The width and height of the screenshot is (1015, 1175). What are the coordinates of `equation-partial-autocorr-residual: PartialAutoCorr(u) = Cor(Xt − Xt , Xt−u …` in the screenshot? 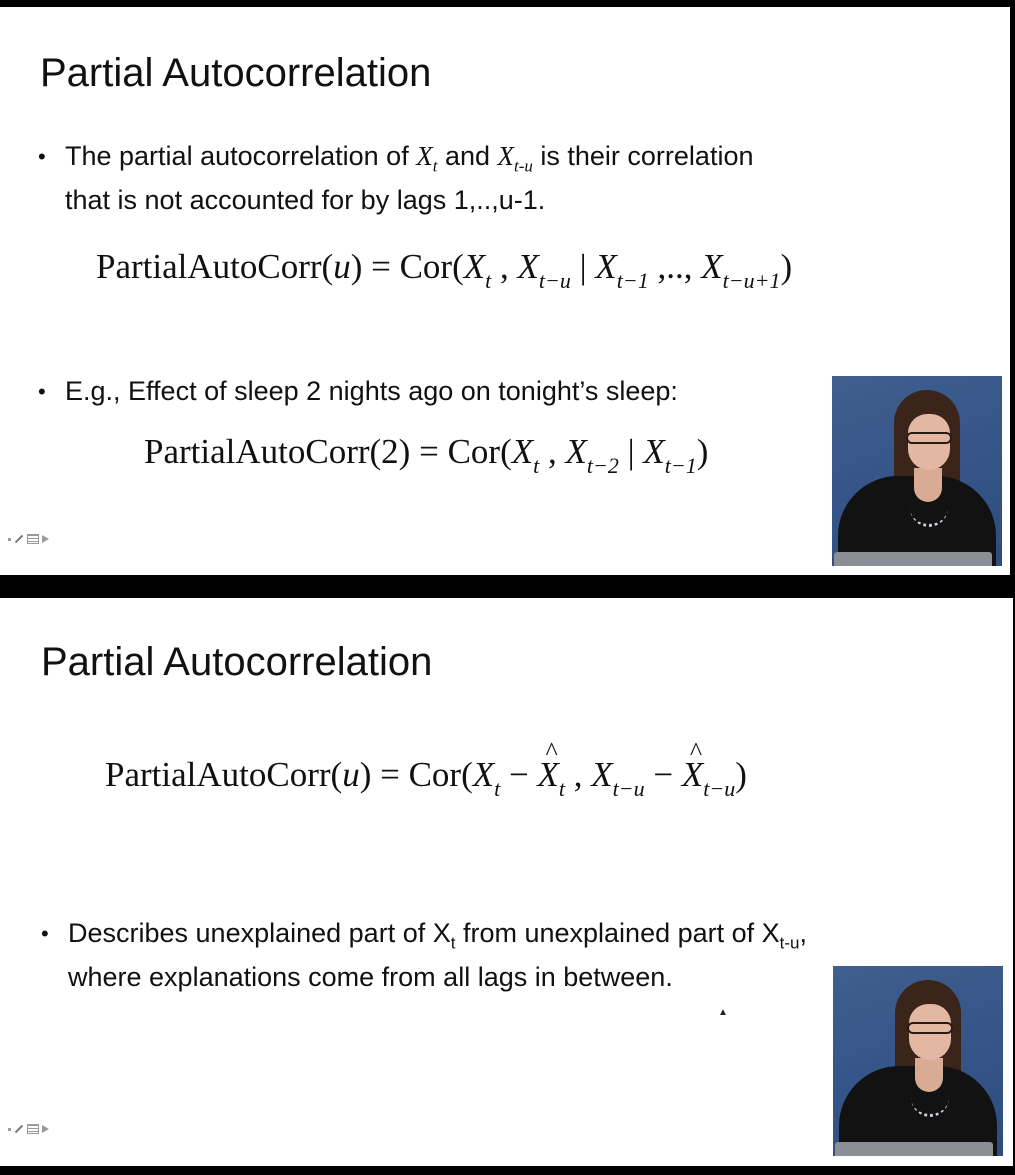 It's located at (426, 768).